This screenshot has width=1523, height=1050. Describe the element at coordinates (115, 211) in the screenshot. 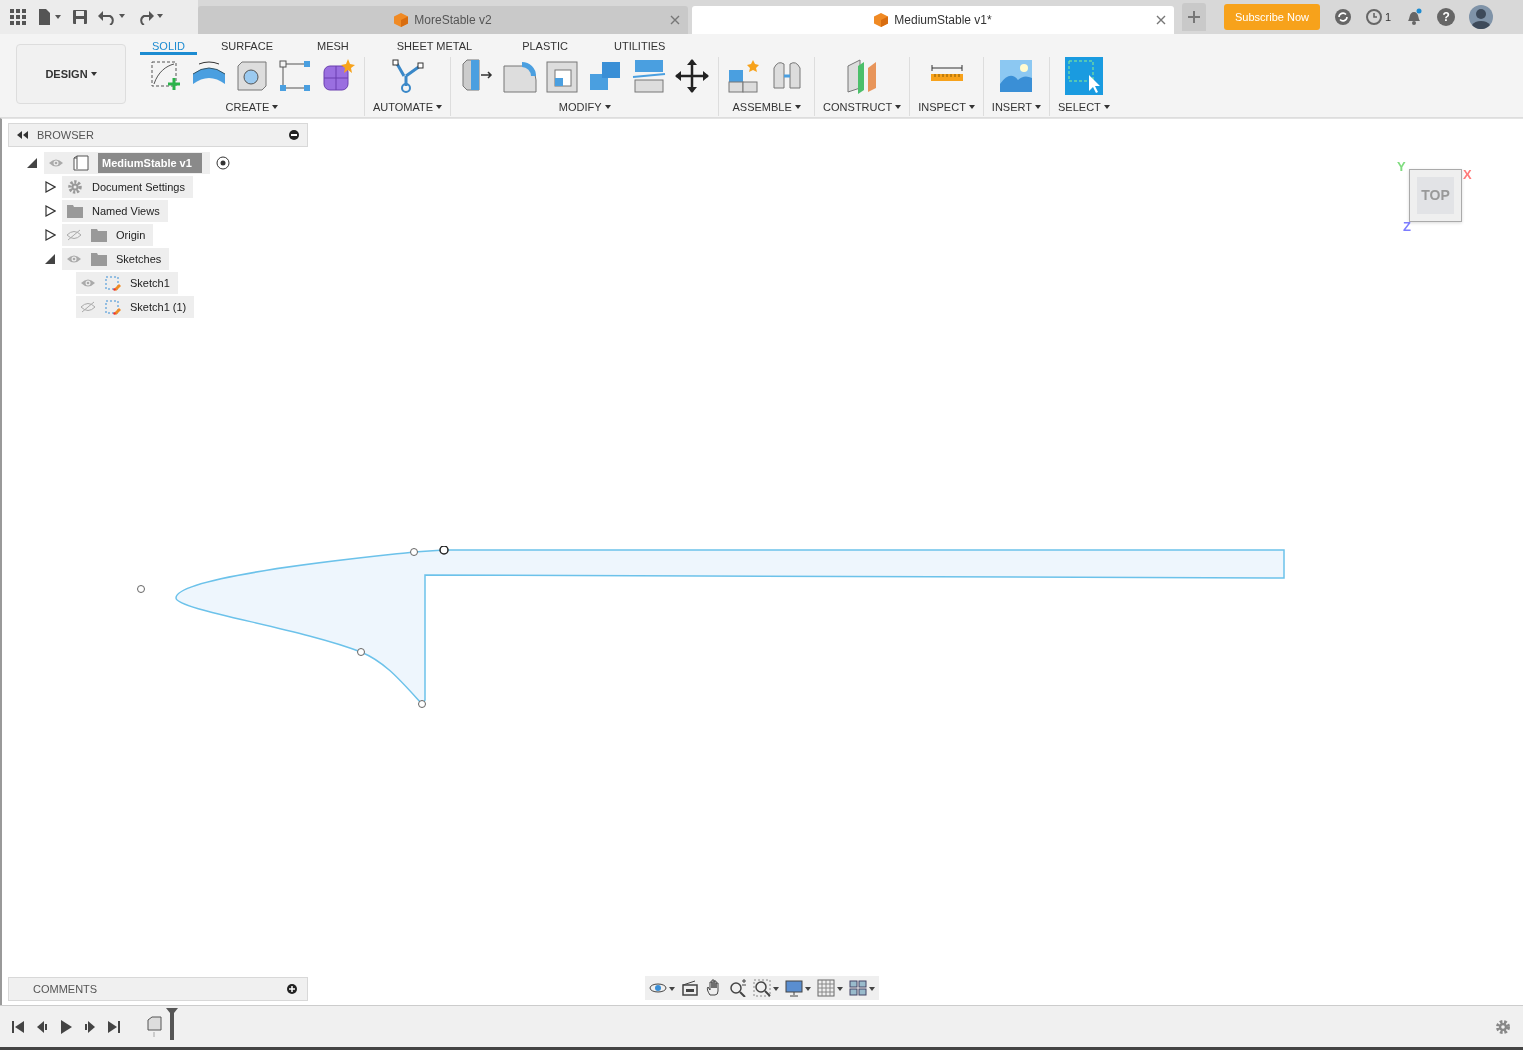

I see `tree-item: Named Views` at that location.